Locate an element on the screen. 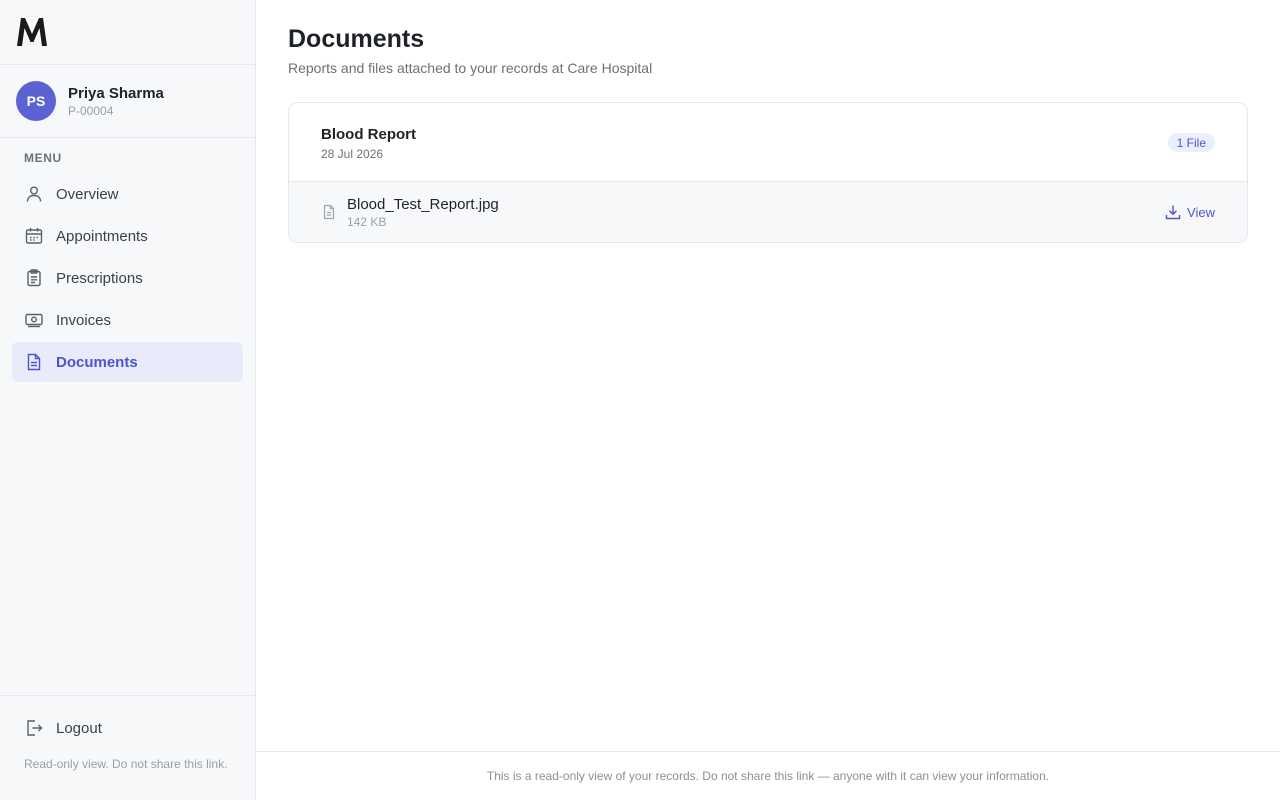  sidebar-item-label: Overview is located at coordinates (87, 194).